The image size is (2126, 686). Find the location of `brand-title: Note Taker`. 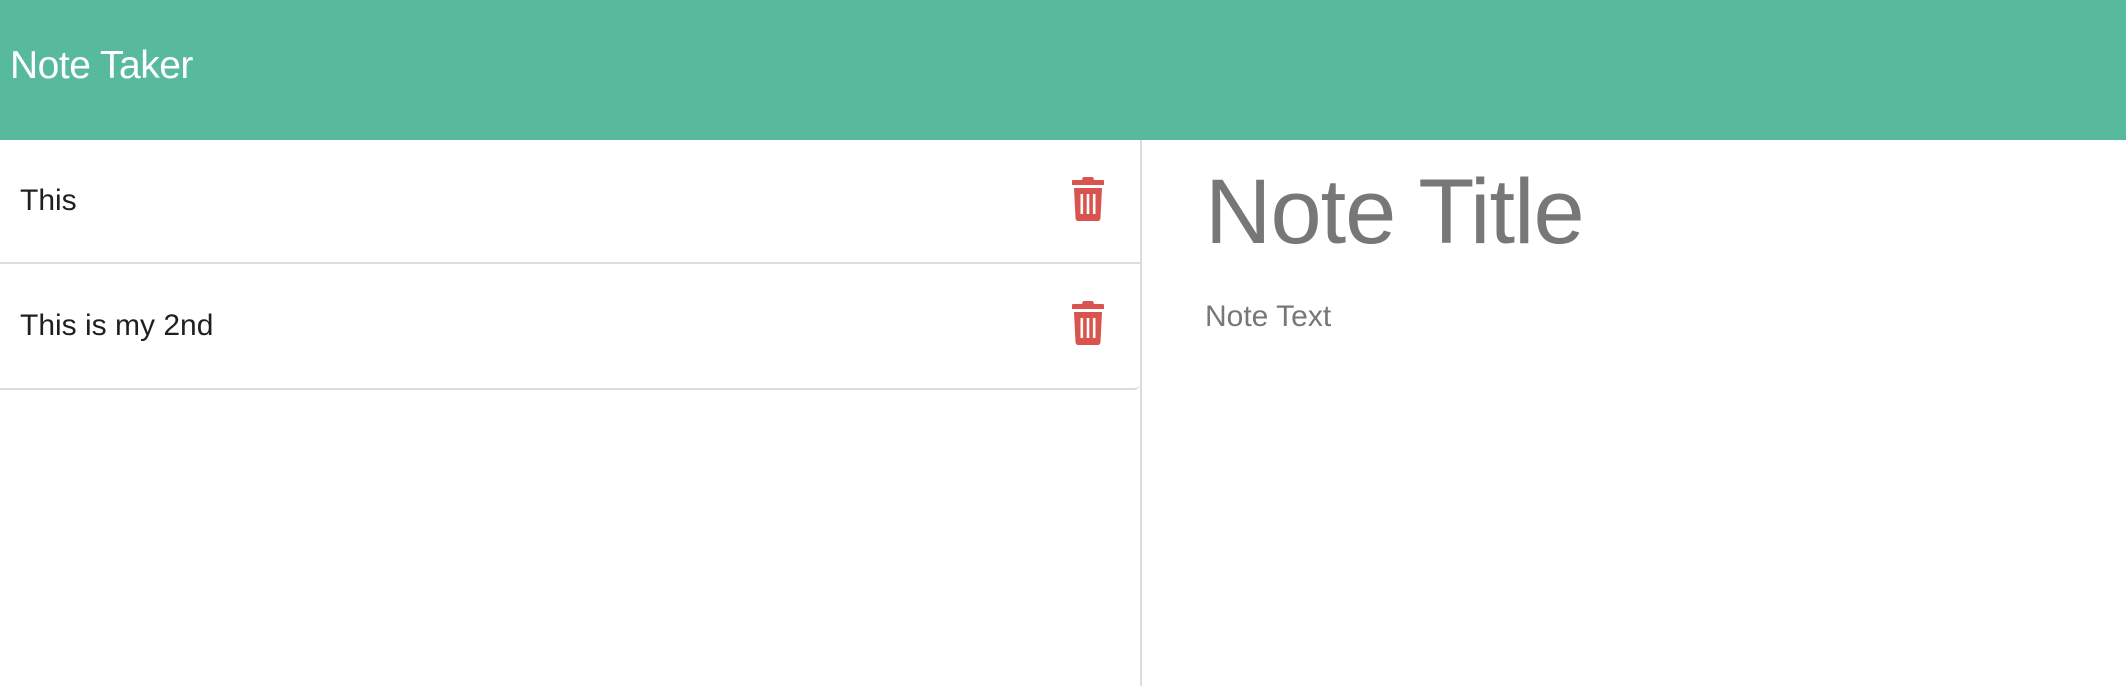

brand-title: Note Taker is located at coordinates (101, 66).